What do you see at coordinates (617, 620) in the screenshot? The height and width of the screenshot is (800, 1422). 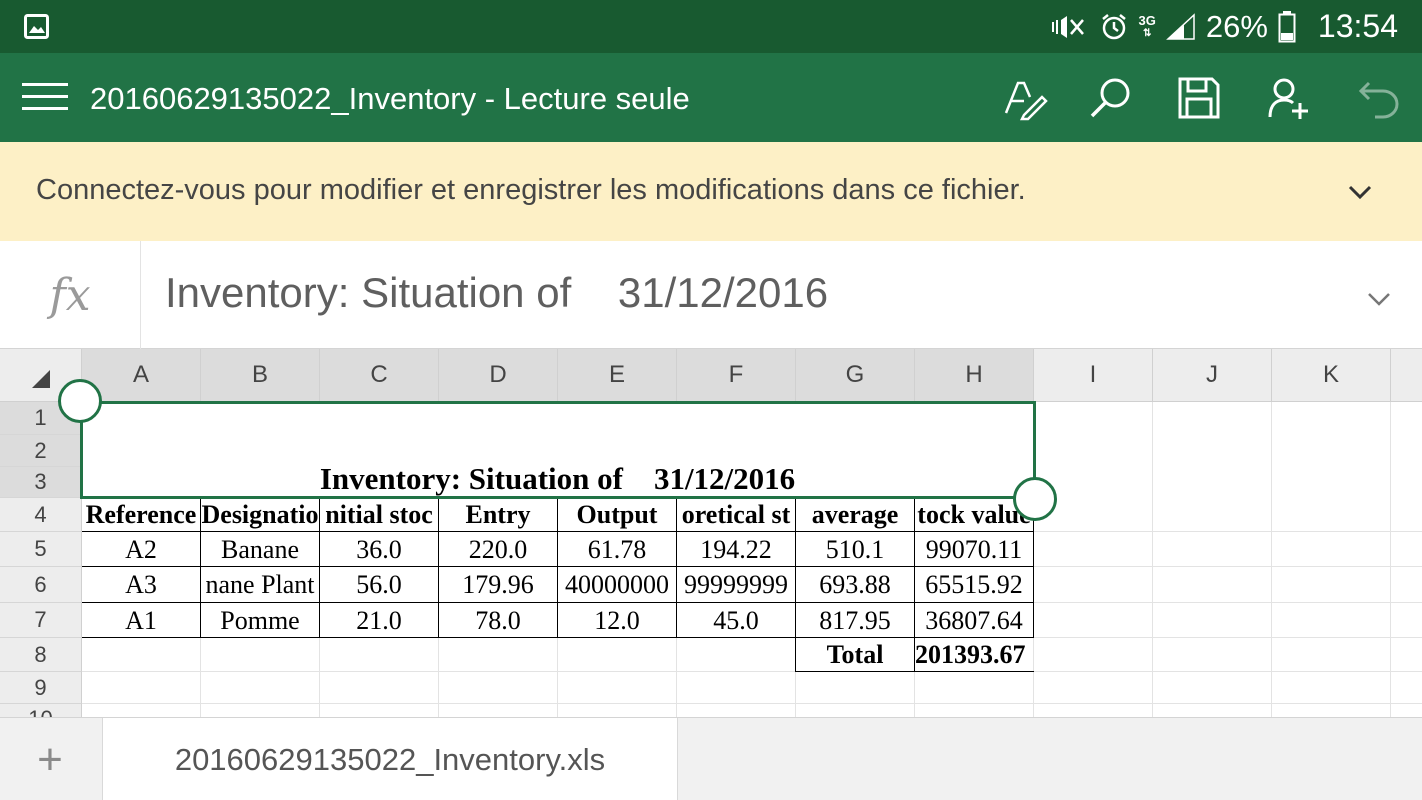 I see `cell: 12.0` at bounding box center [617, 620].